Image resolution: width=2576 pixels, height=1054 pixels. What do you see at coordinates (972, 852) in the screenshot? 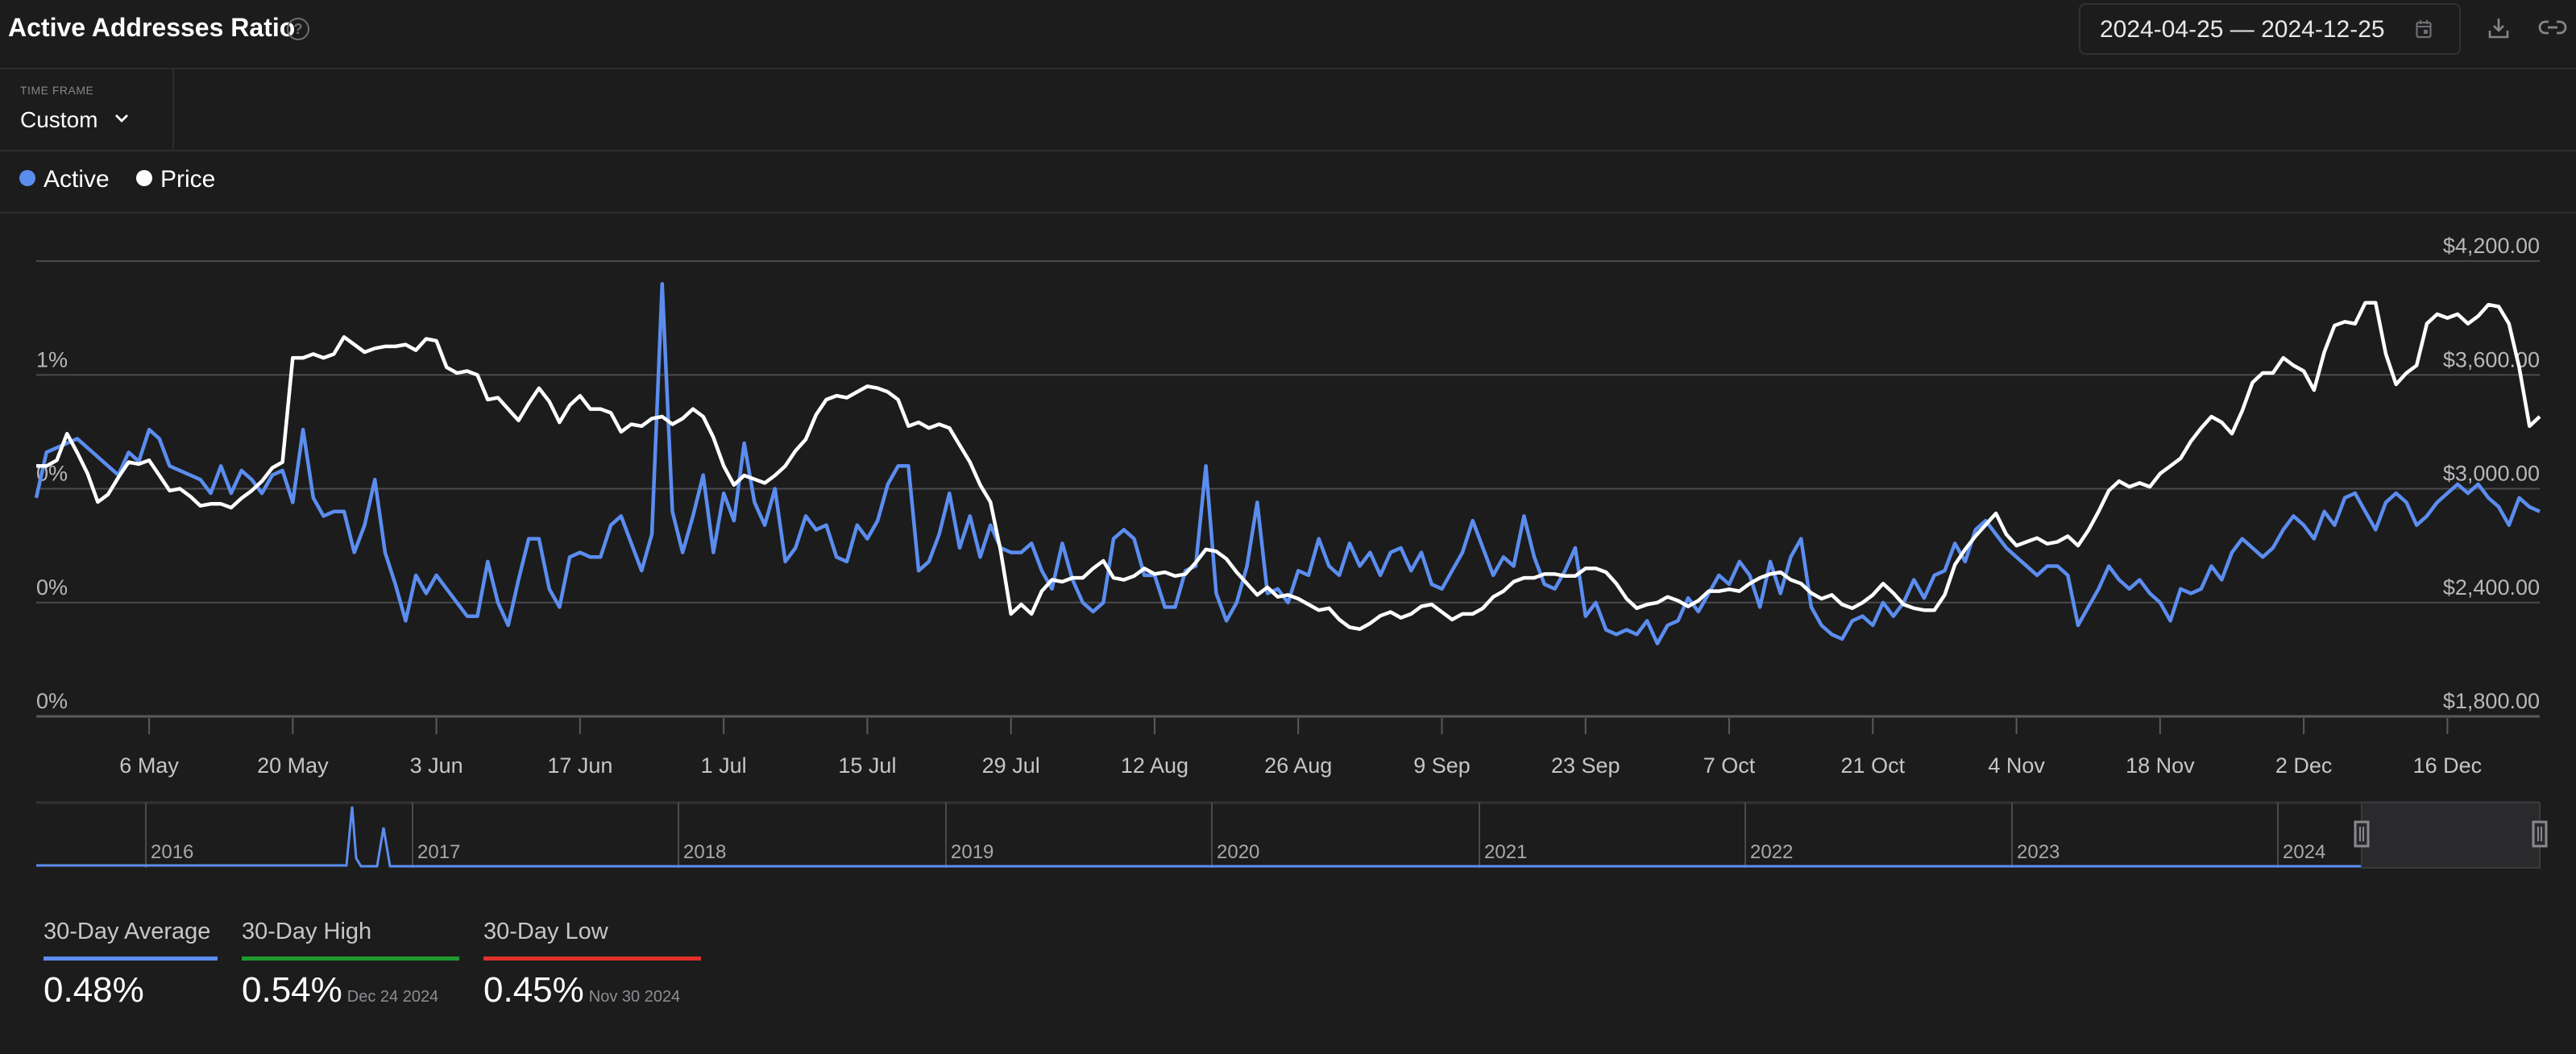
I see `navigator-year-label: 2019` at bounding box center [972, 852].